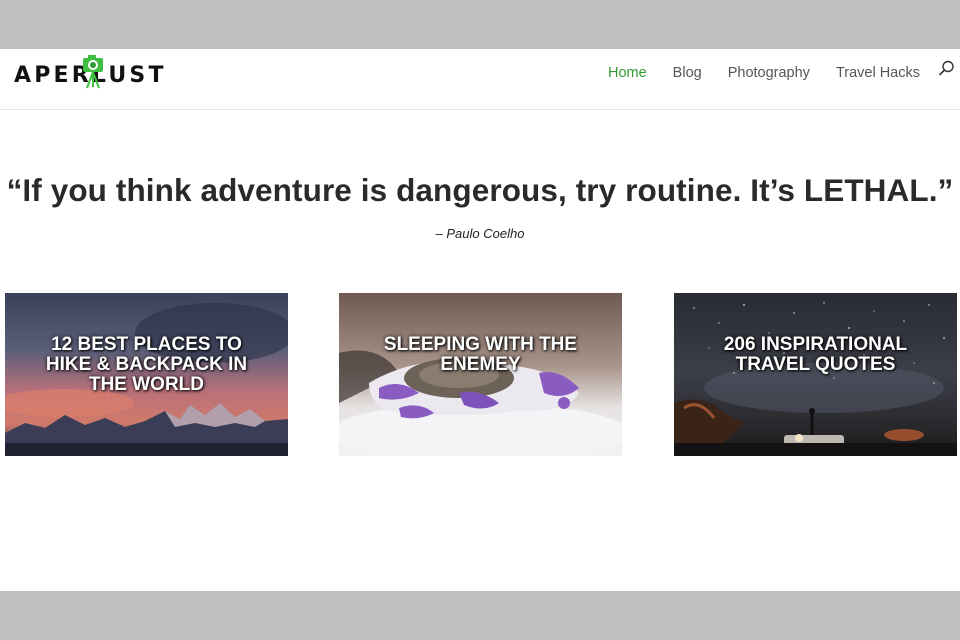 This screenshot has width=960, height=640. I want to click on card-title: SLEEPING WITH THE ENEMEY, so click(480, 354).